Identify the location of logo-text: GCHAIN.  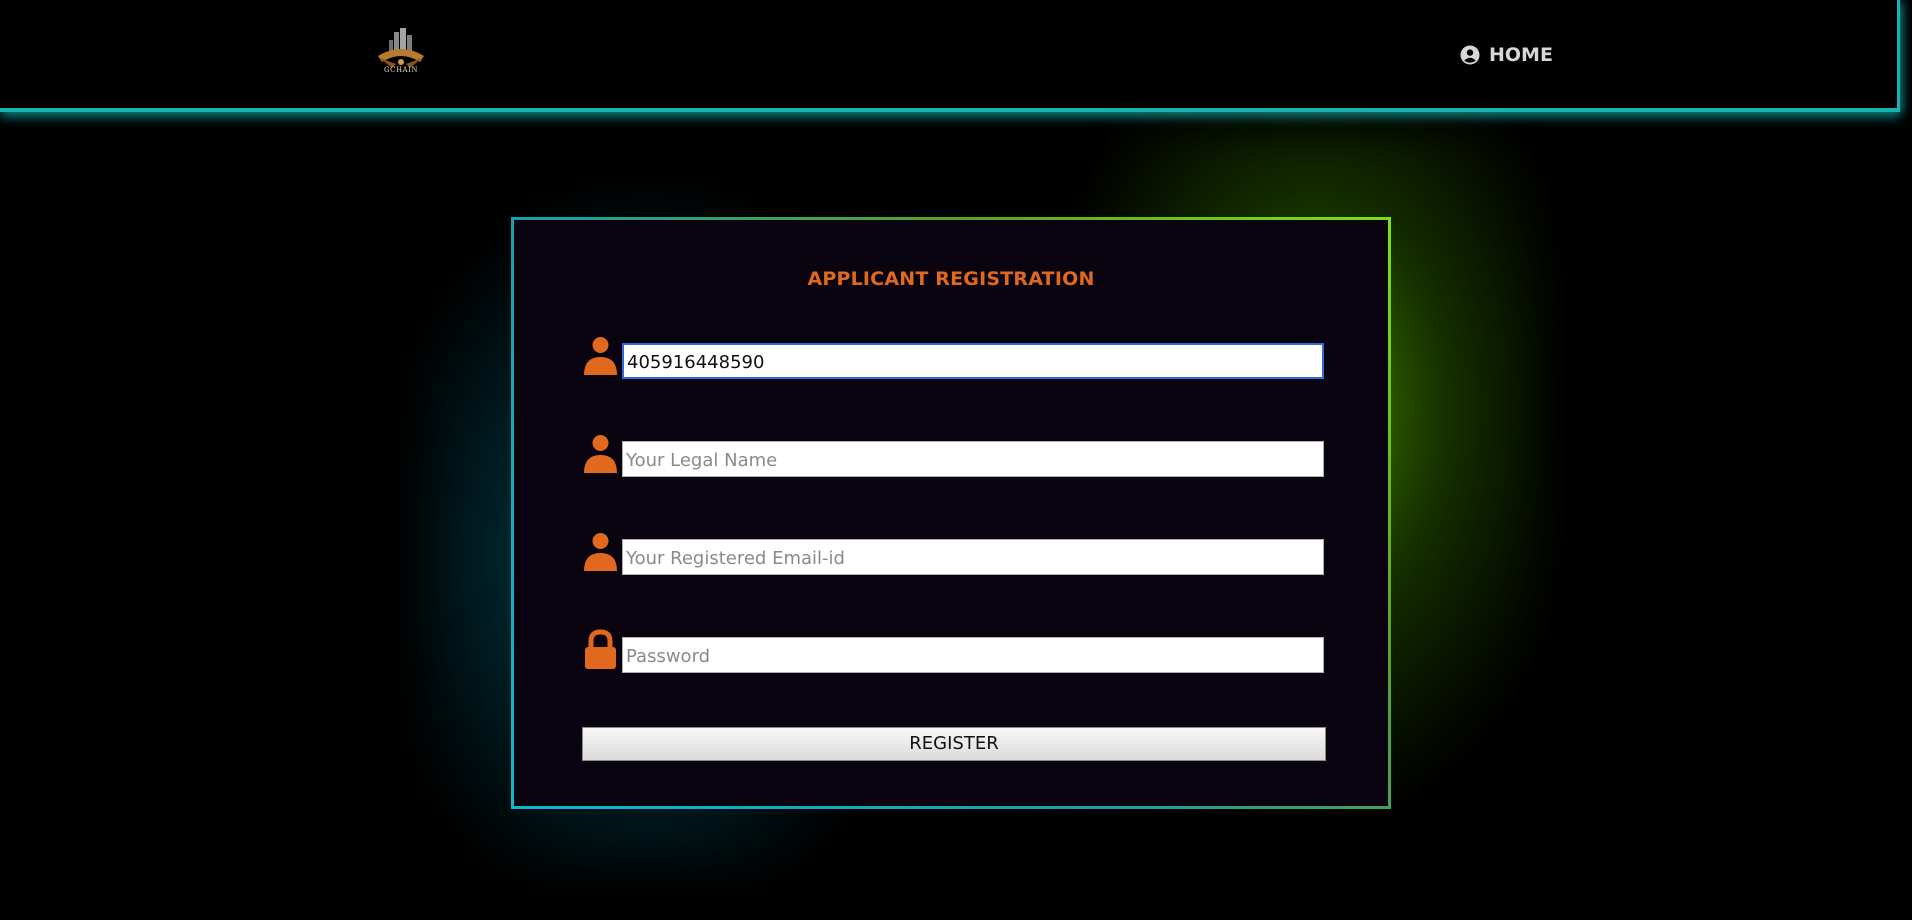
(401, 70).